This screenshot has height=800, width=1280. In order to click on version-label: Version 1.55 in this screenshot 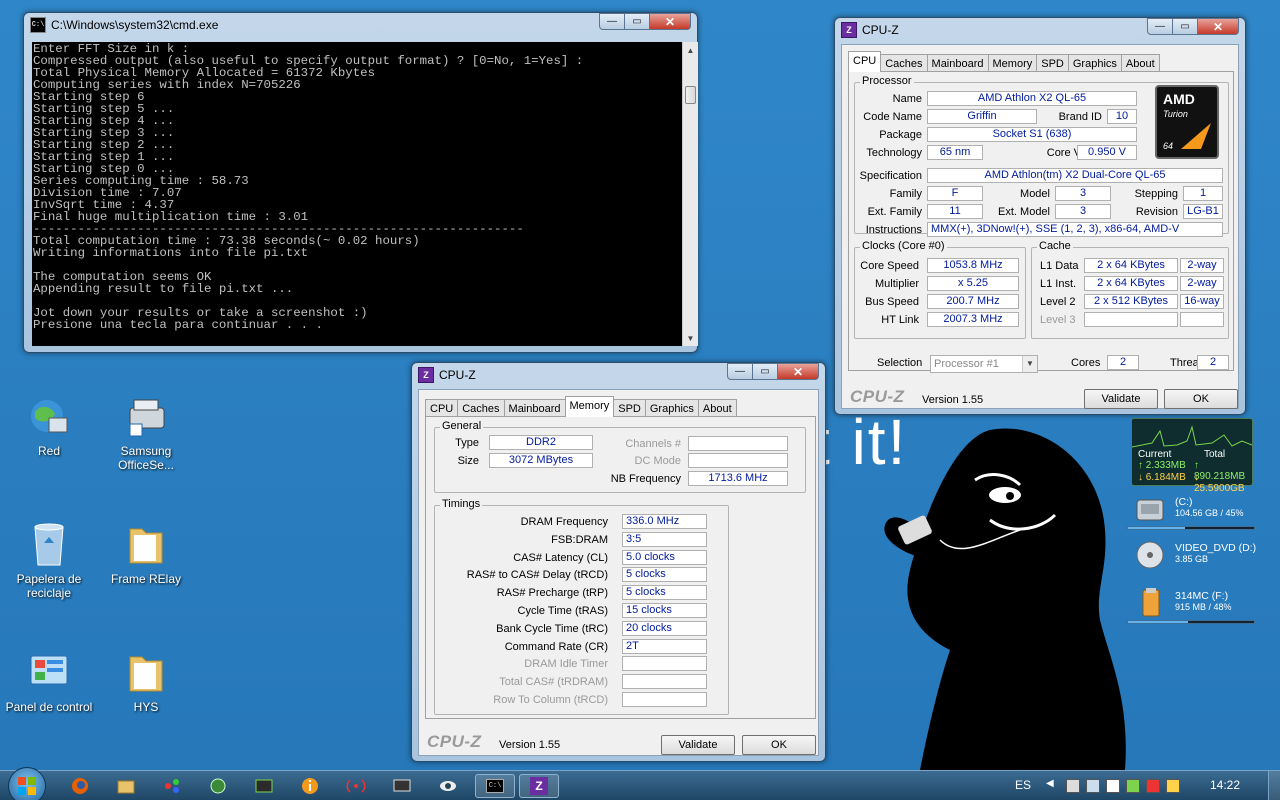, I will do `click(530, 745)`.